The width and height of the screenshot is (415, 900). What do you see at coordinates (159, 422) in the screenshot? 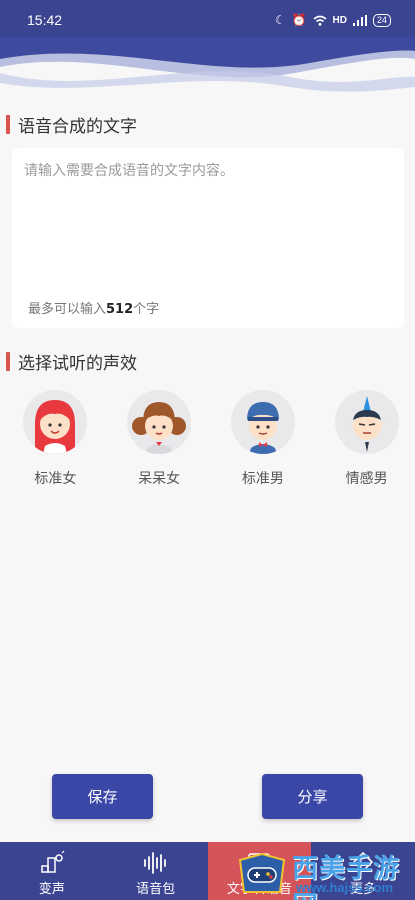
I see `girl-brown-hair-avatar` at bounding box center [159, 422].